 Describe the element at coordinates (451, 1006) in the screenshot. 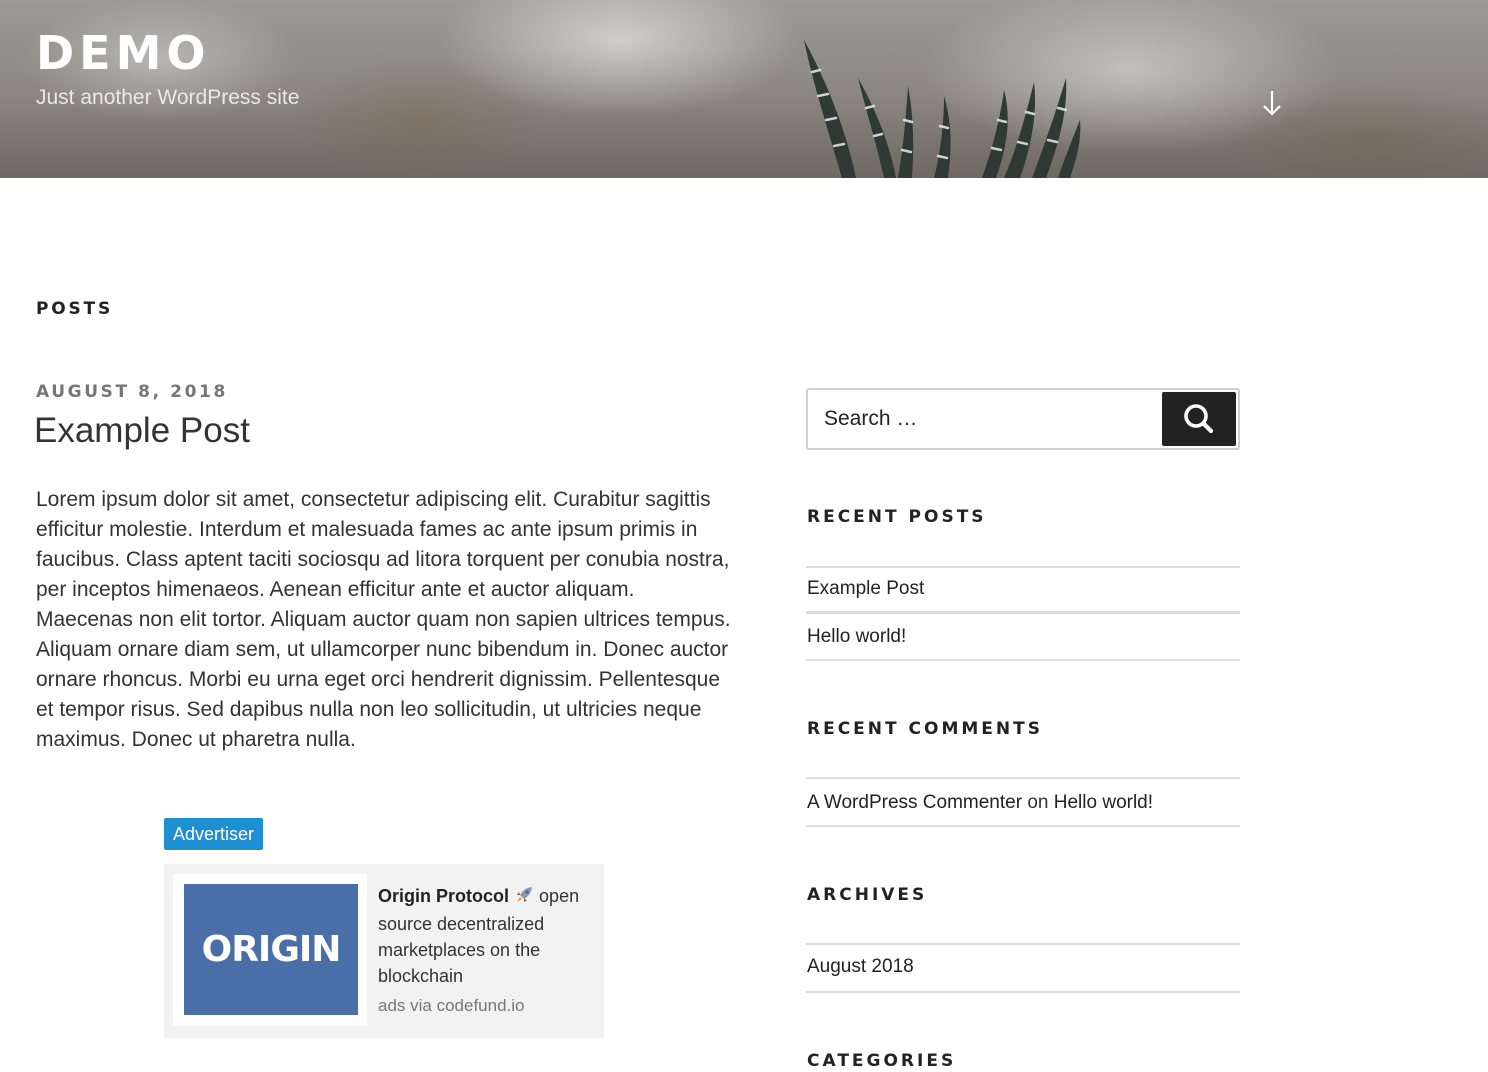

I see `ad-via-link: ads via codefund.io` at that location.